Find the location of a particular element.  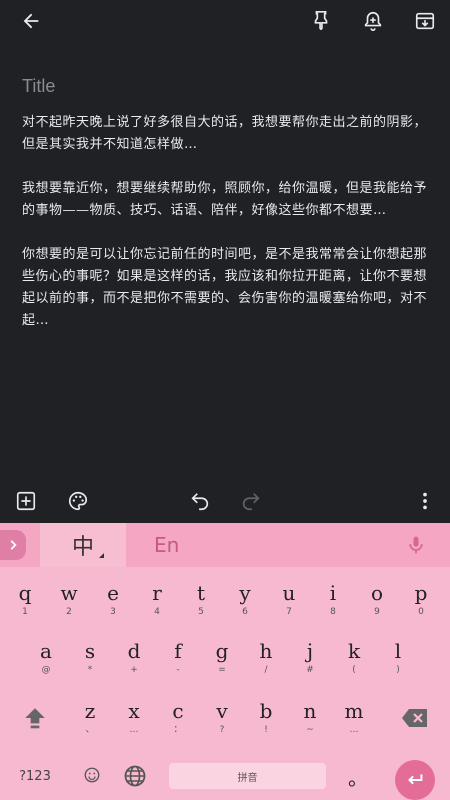

key-j: j # is located at coordinates (310, 658).